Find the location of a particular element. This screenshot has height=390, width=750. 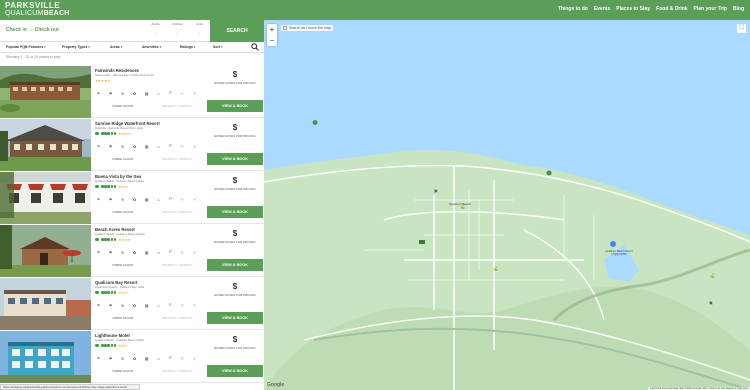

checkbox is located at coordinates (285, 28).